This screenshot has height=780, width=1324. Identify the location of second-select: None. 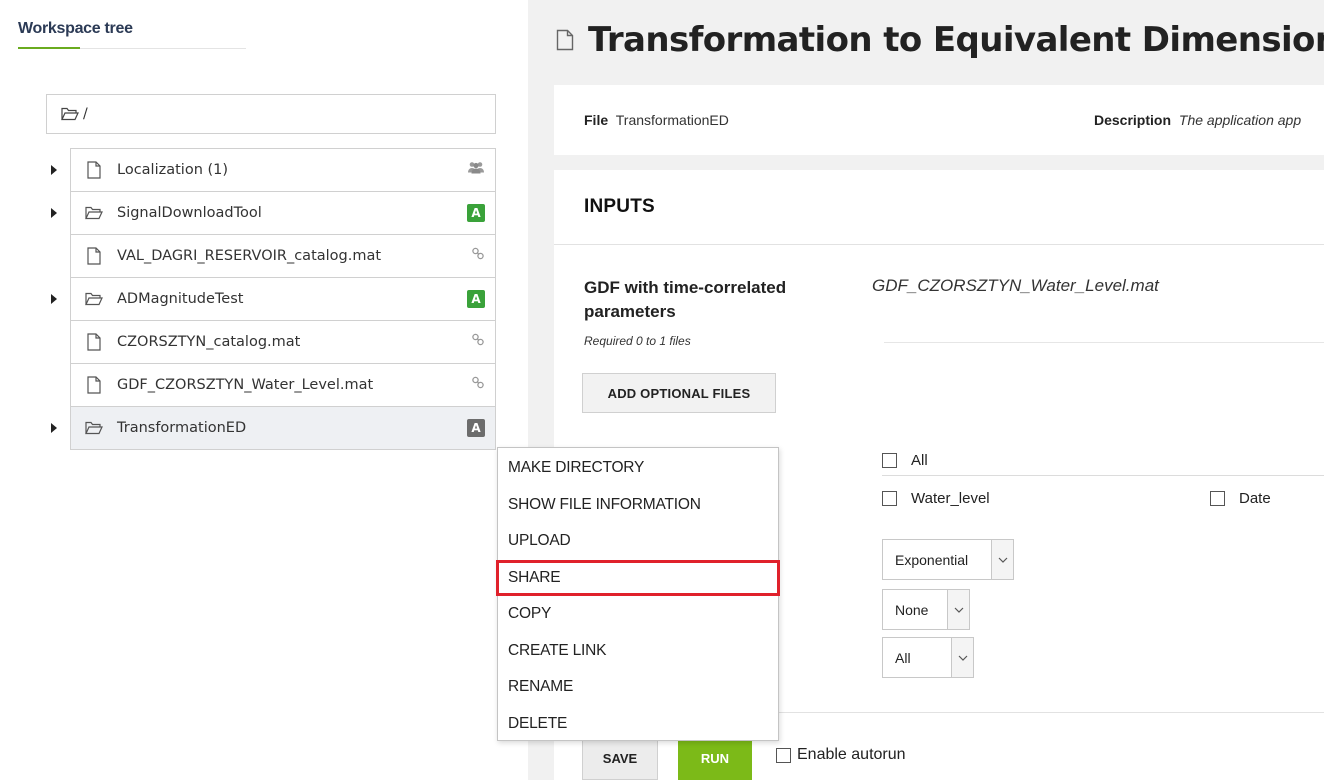
(926, 609).